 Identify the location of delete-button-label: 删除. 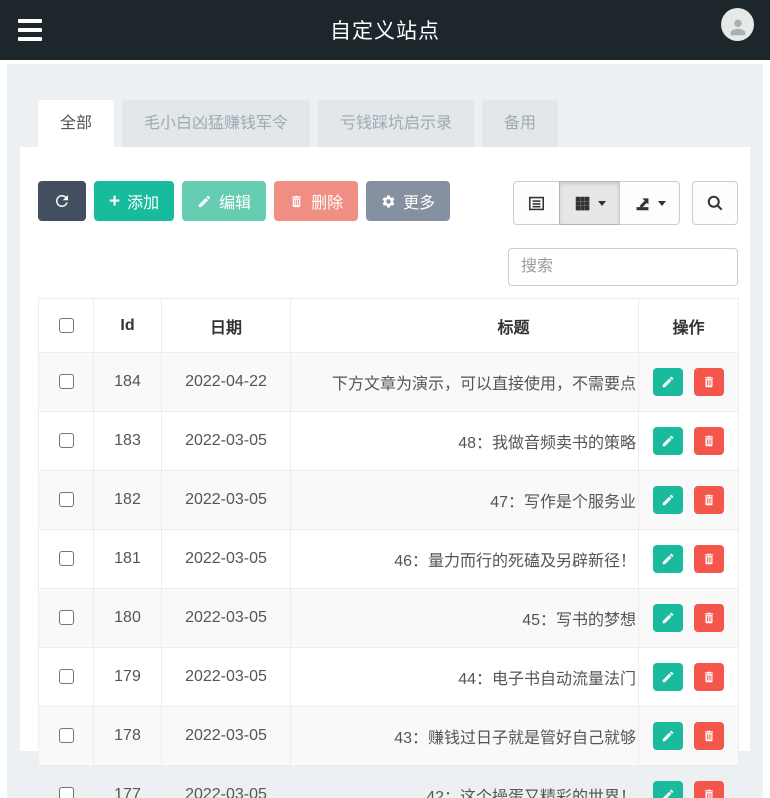
(327, 203).